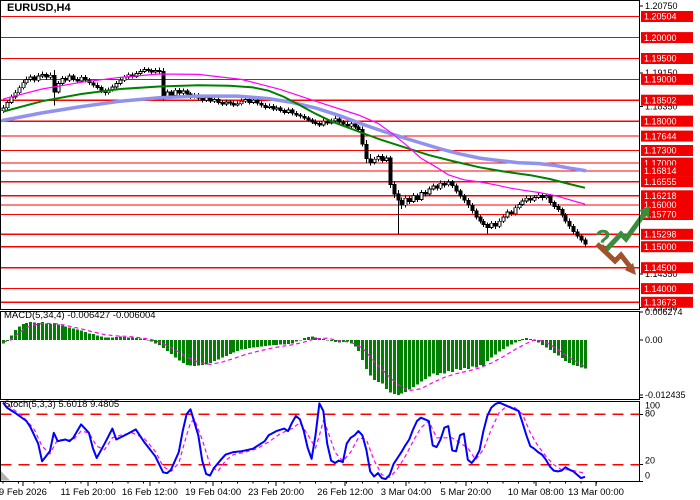 The width and height of the screenshot is (700, 500). Describe the element at coordinates (660, 171) in the screenshot. I see `axis-label: 1.16814` at that location.